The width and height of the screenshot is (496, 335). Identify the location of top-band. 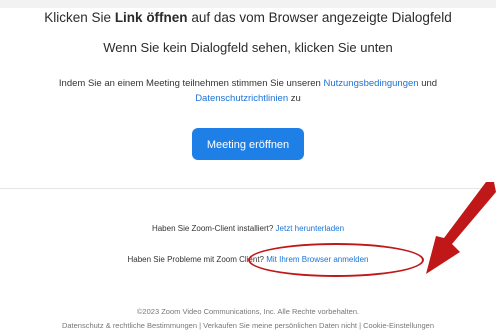
(248, 4).